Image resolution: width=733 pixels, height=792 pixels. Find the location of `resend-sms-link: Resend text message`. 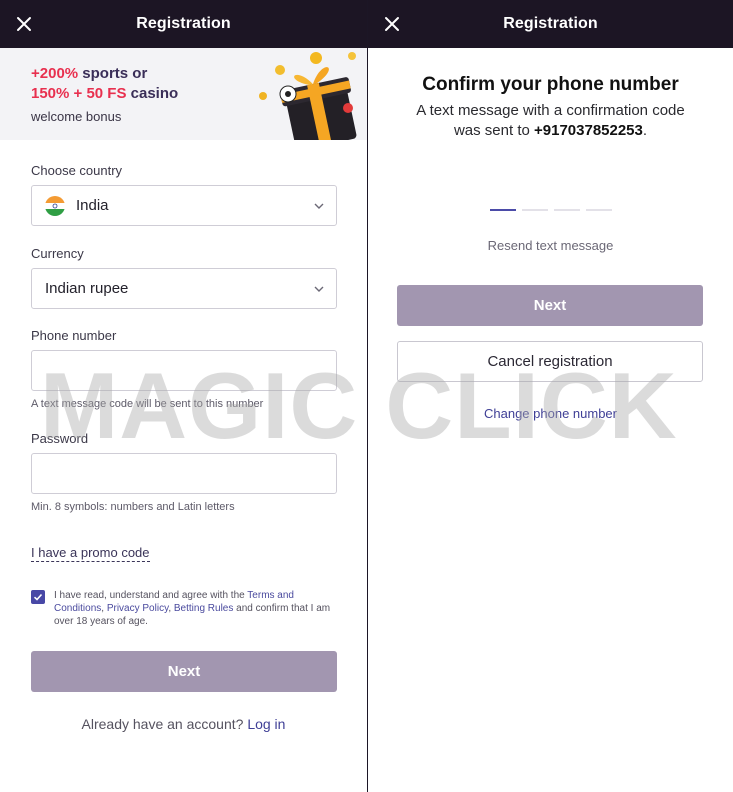

resend-sms-link: Resend text message is located at coordinates (550, 245).